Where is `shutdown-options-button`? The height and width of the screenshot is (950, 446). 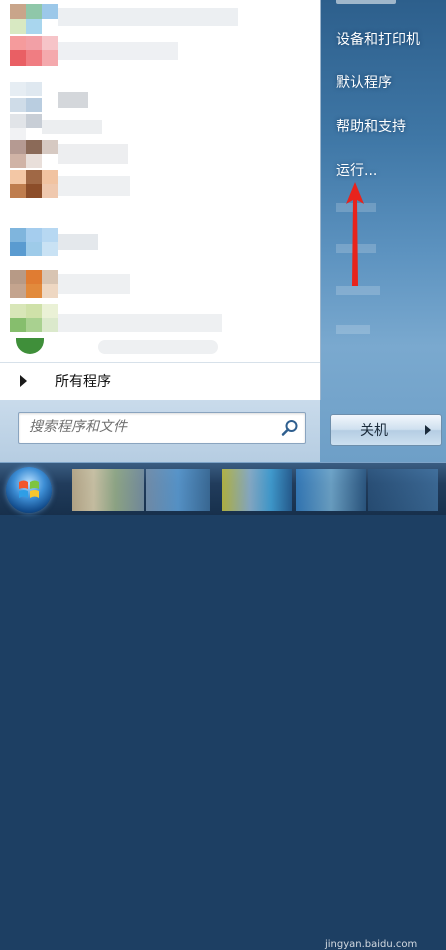 shutdown-options-button is located at coordinates (429, 430).